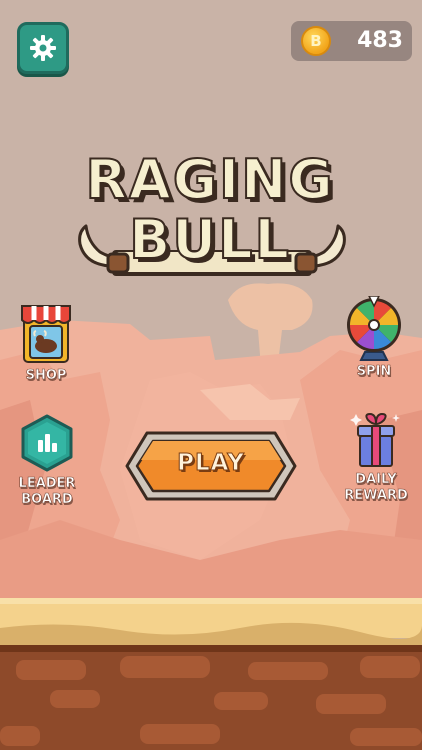  Describe the element at coordinates (374, 372) in the screenshot. I see `spin-label: SPIN` at that location.